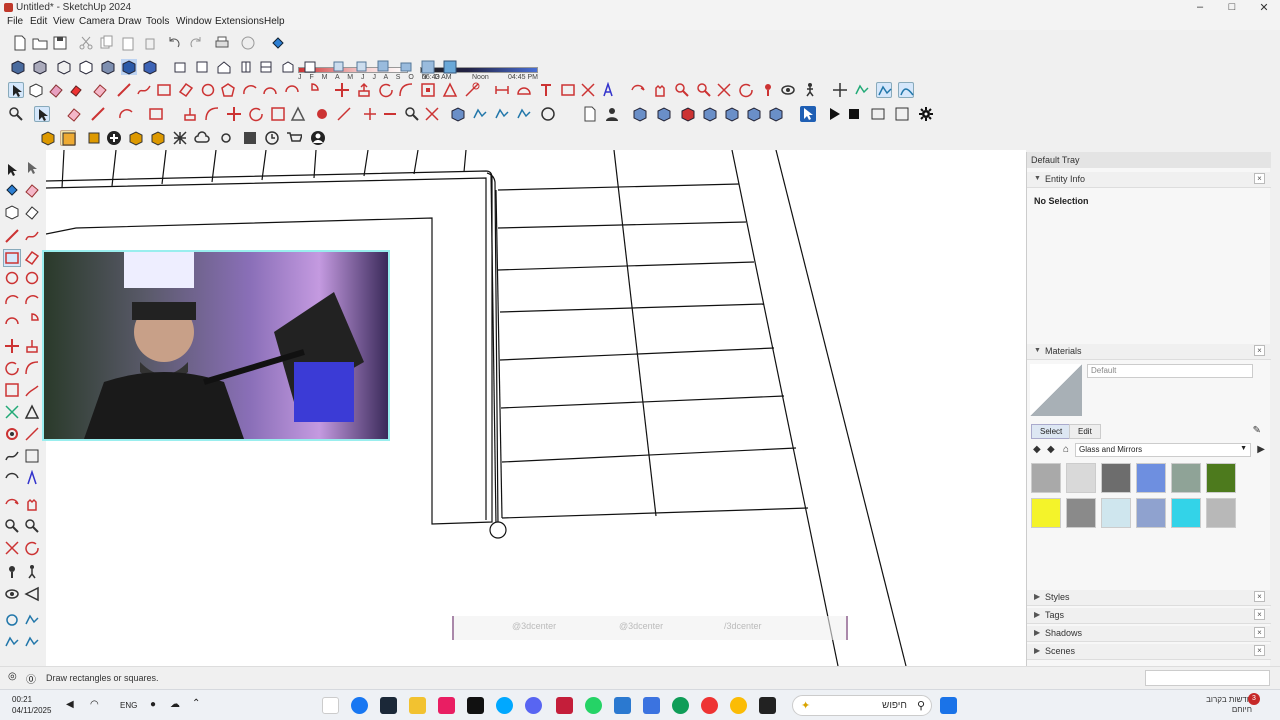  Describe the element at coordinates (593, 705) in the screenshot. I see `whatsapp-icon` at that location.